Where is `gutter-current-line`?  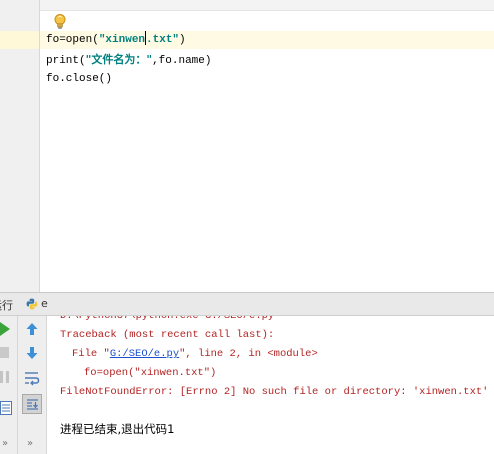 gutter-current-line is located at coordinates (19, 40).